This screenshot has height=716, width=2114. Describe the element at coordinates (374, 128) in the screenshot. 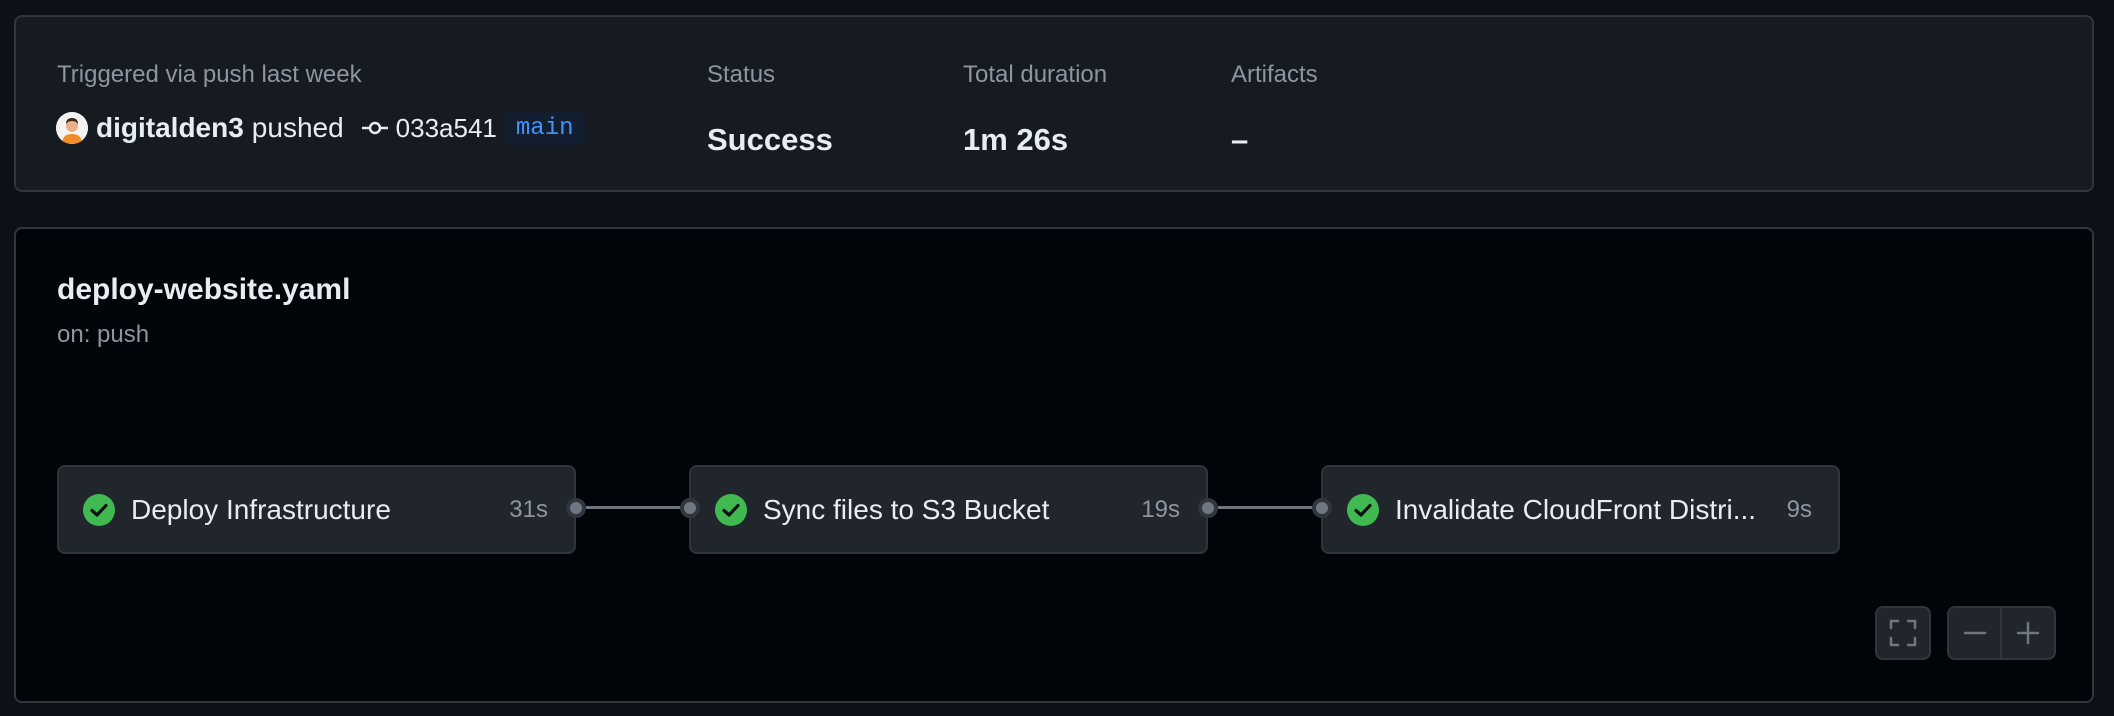

I see `git-commit-icon` at that location.